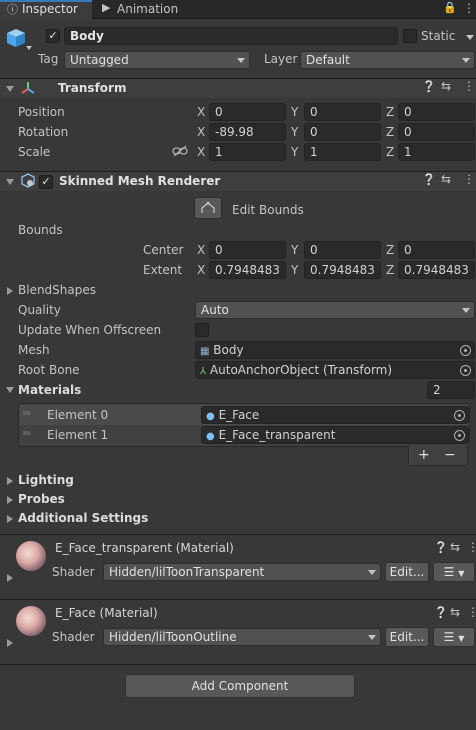 The width and height of the screenshot is (476, 730). I want to click on mesh-value: Body, so click(228, 350).